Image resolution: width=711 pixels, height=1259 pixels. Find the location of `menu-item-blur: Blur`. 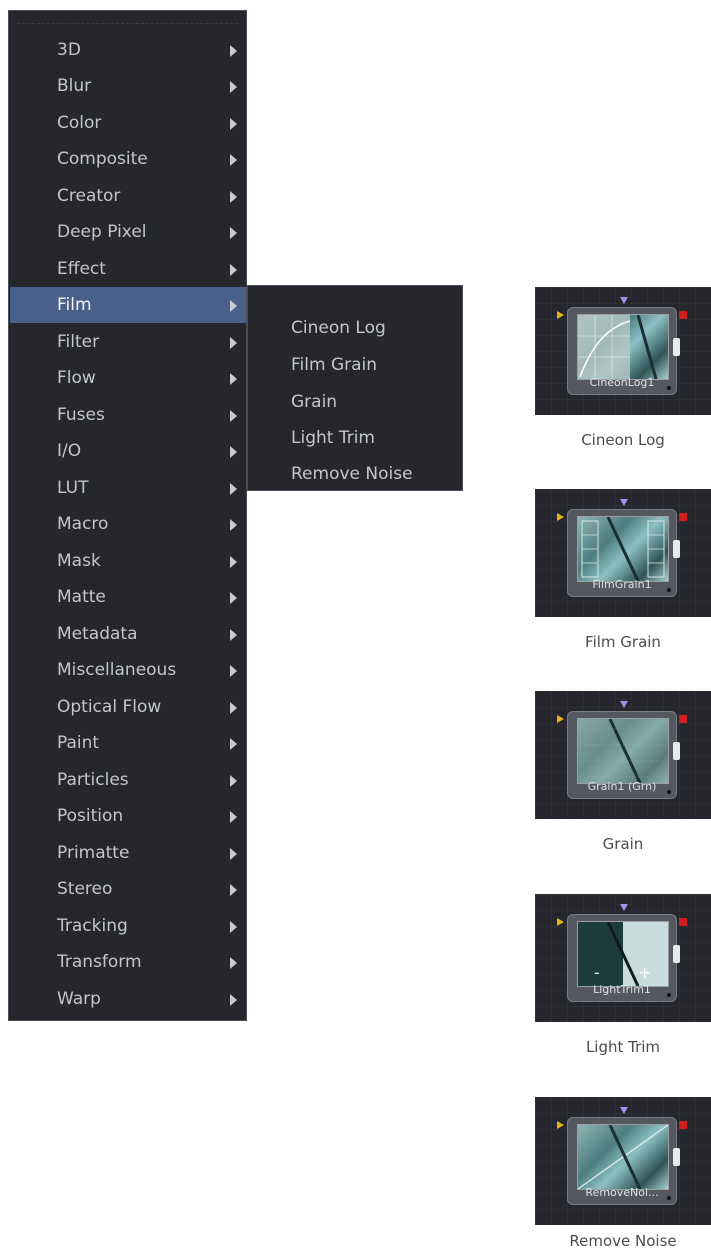

menu-item-blur: Blur is located at coordinates (128, 86).